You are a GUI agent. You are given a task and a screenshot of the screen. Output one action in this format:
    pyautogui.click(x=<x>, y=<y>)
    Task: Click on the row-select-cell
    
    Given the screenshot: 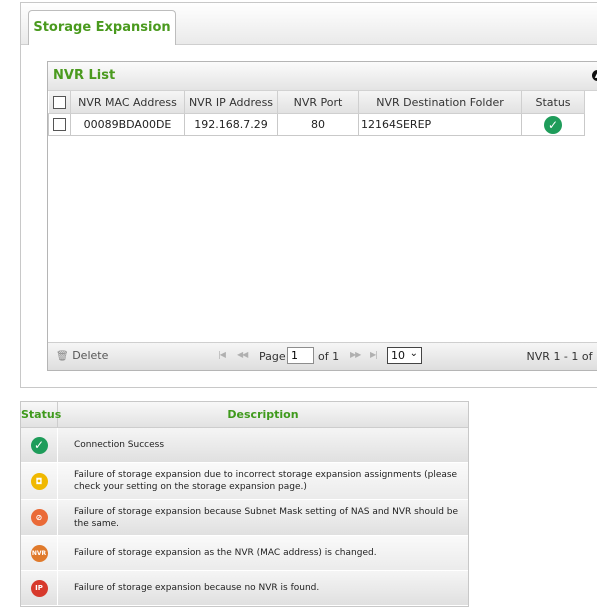 What is the action you would take?
    pyautogui.click(x=59, y=124)
    